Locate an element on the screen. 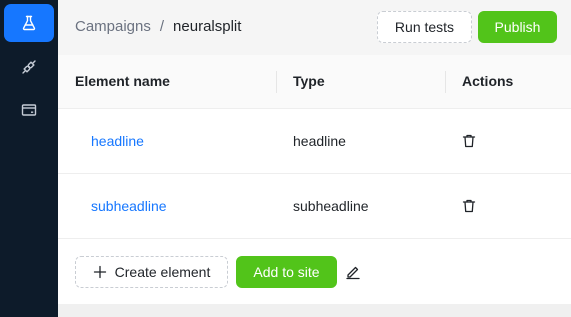 This screenshot has width=571, height=317. plus-icon is located at coordinates (99, 272).